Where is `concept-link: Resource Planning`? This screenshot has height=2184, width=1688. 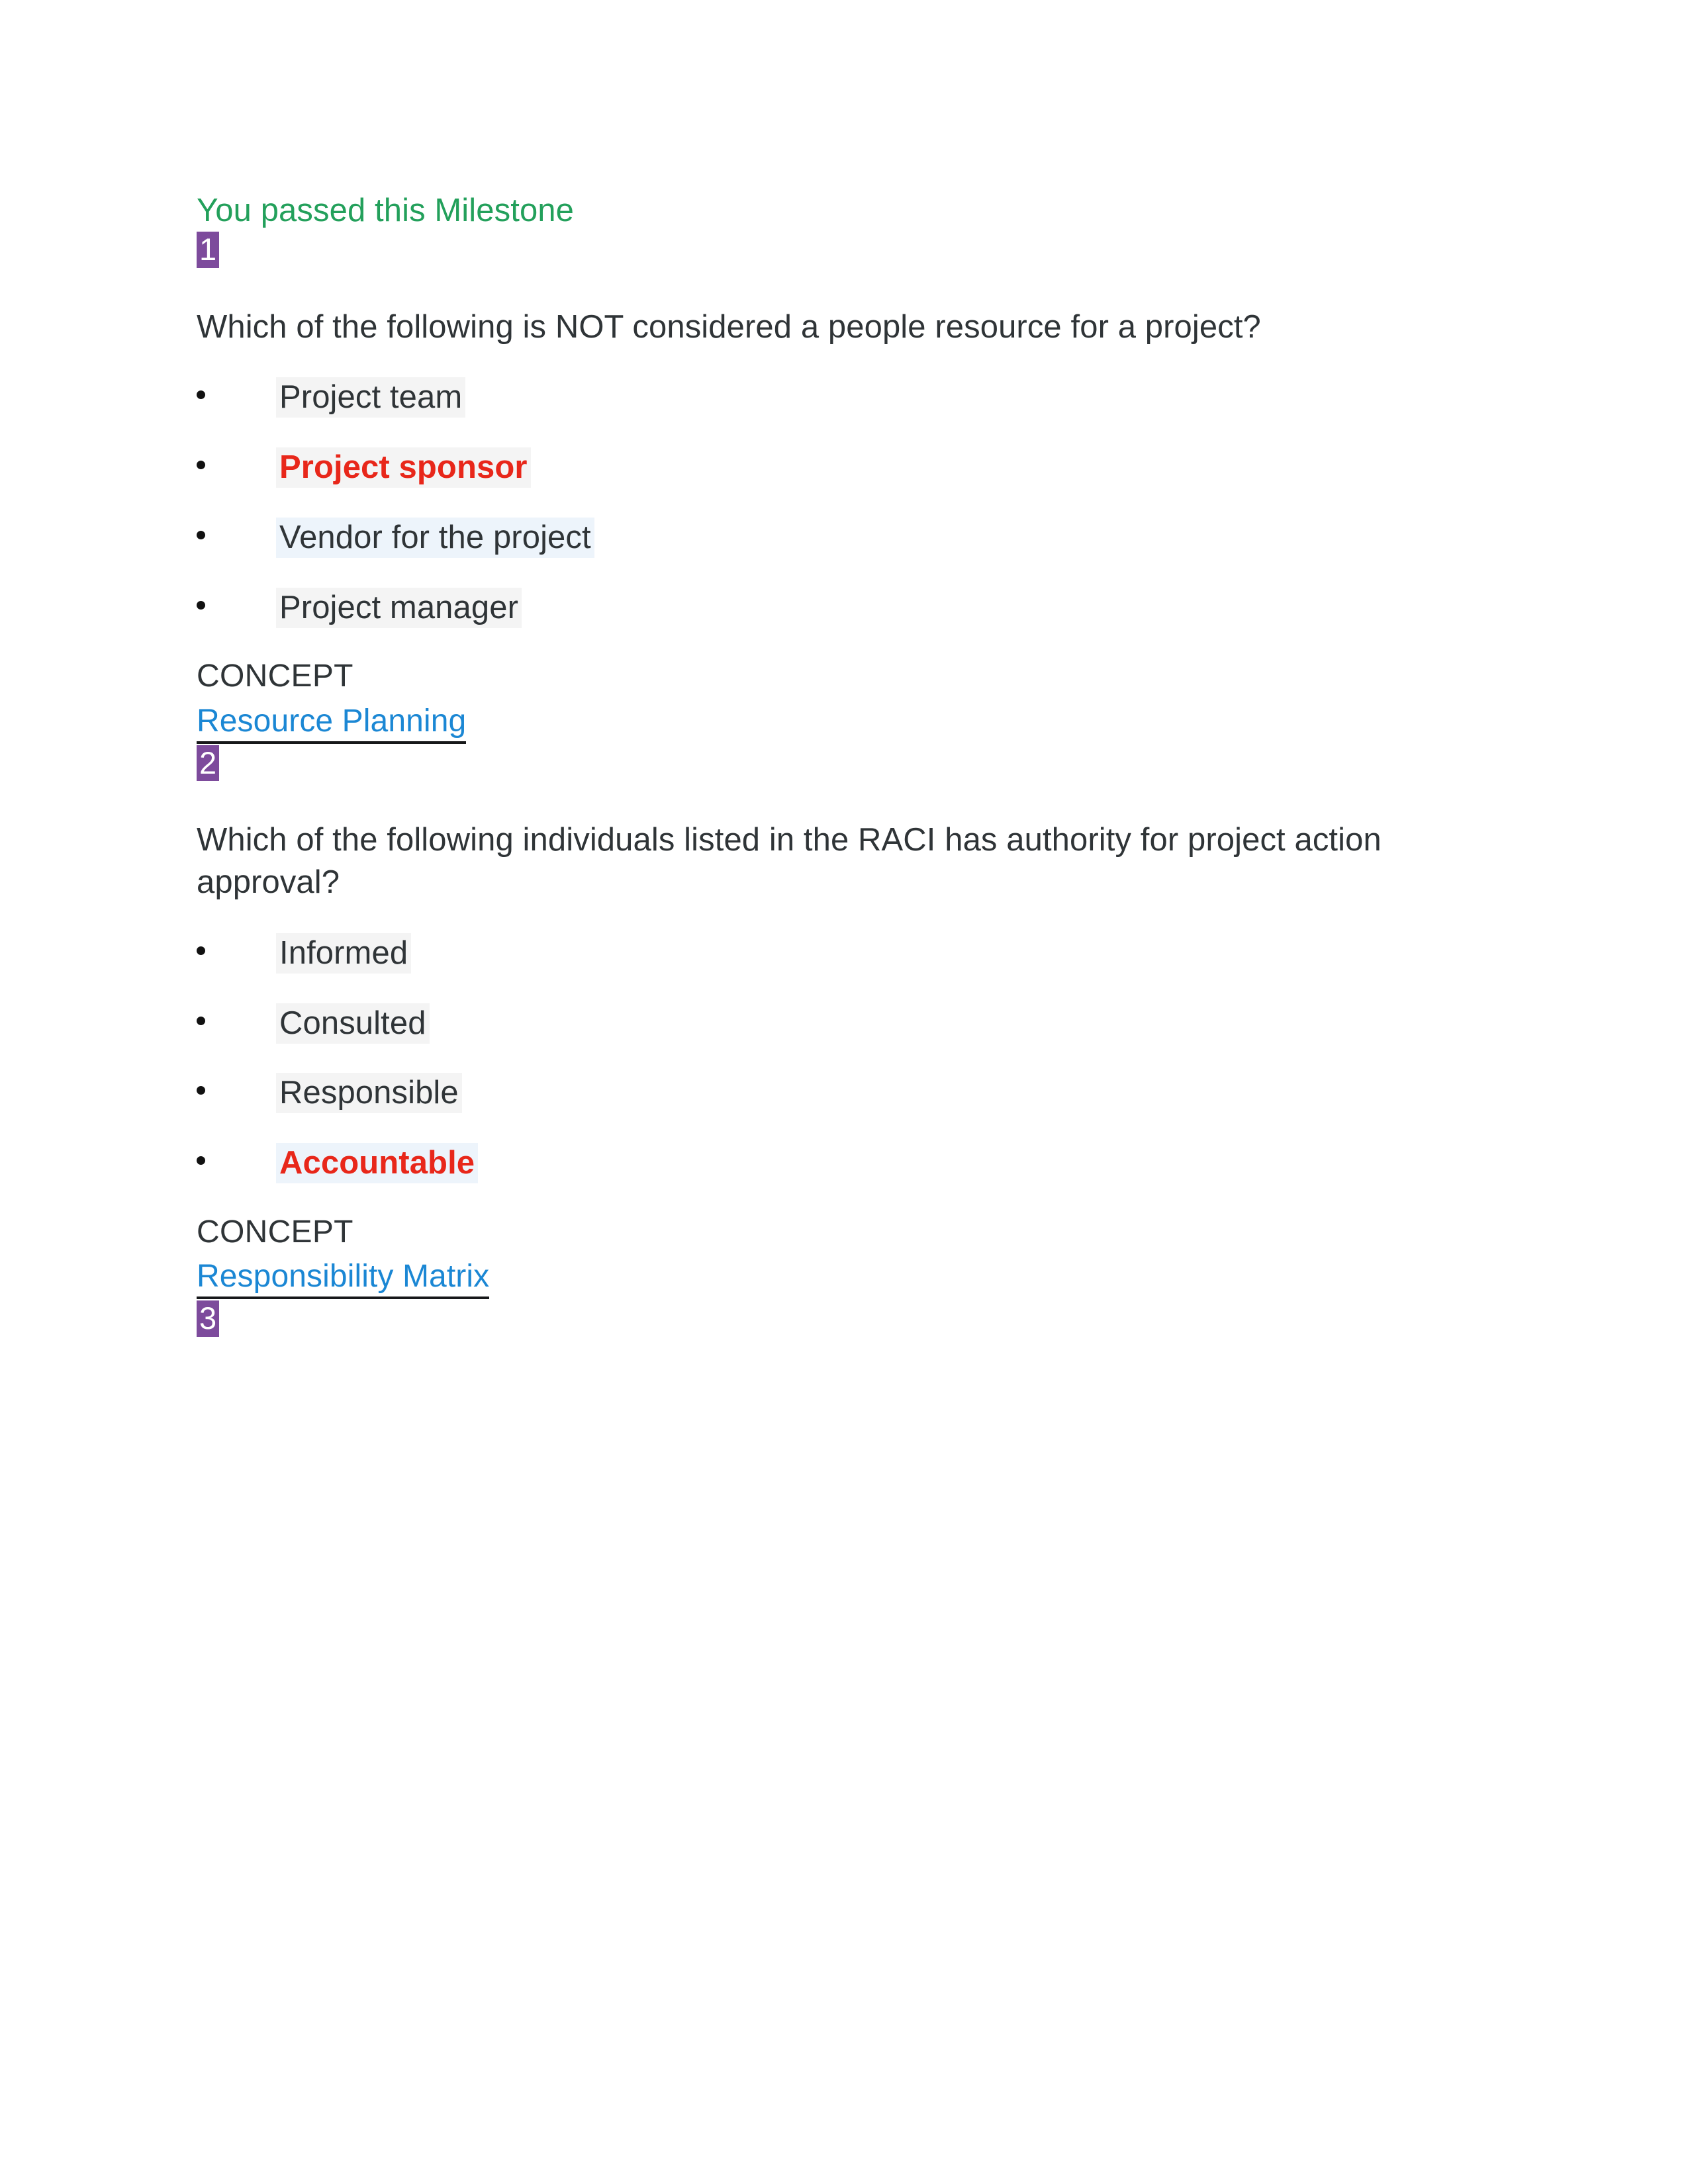
concept-link: Resource Planning is located at coordinates (332, 724).